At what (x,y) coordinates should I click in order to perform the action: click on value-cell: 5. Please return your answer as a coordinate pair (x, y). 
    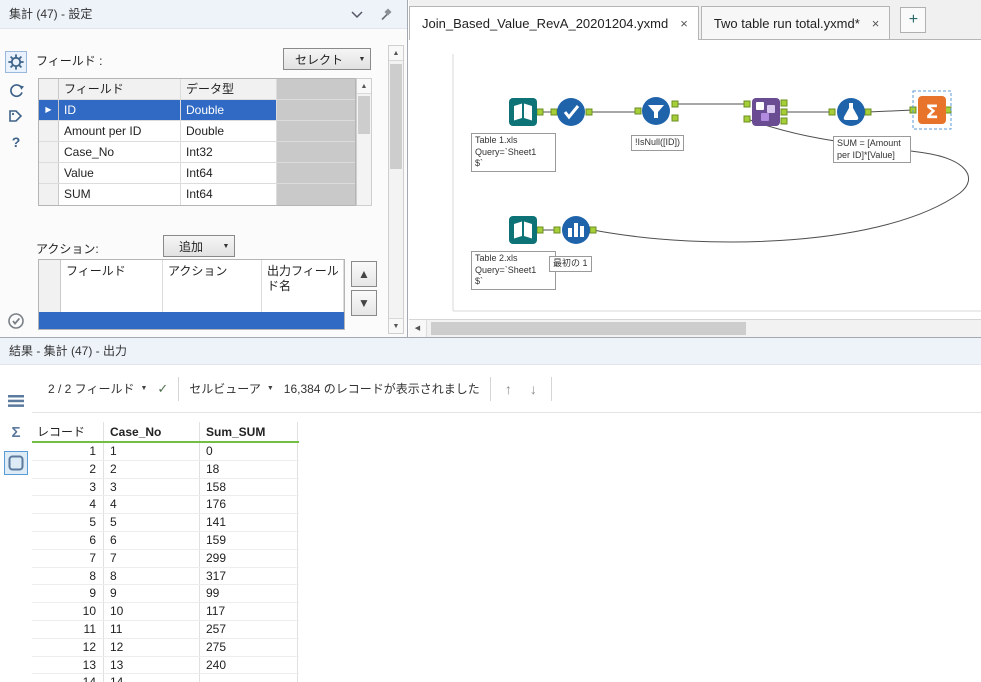
    Looking at the image, I should click on (152, 522).